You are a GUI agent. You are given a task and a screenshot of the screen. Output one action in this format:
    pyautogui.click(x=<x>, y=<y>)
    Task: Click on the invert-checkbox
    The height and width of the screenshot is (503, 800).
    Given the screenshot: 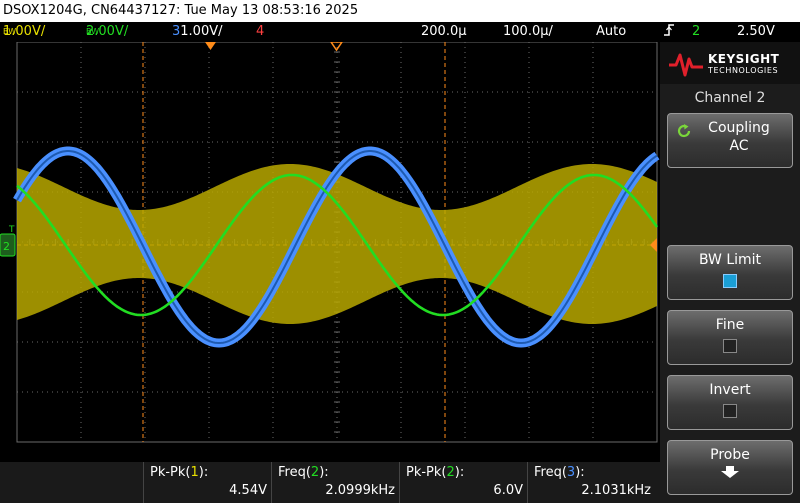 What is the action you would take?
    pyautogui.click(x=730, y=411)
    